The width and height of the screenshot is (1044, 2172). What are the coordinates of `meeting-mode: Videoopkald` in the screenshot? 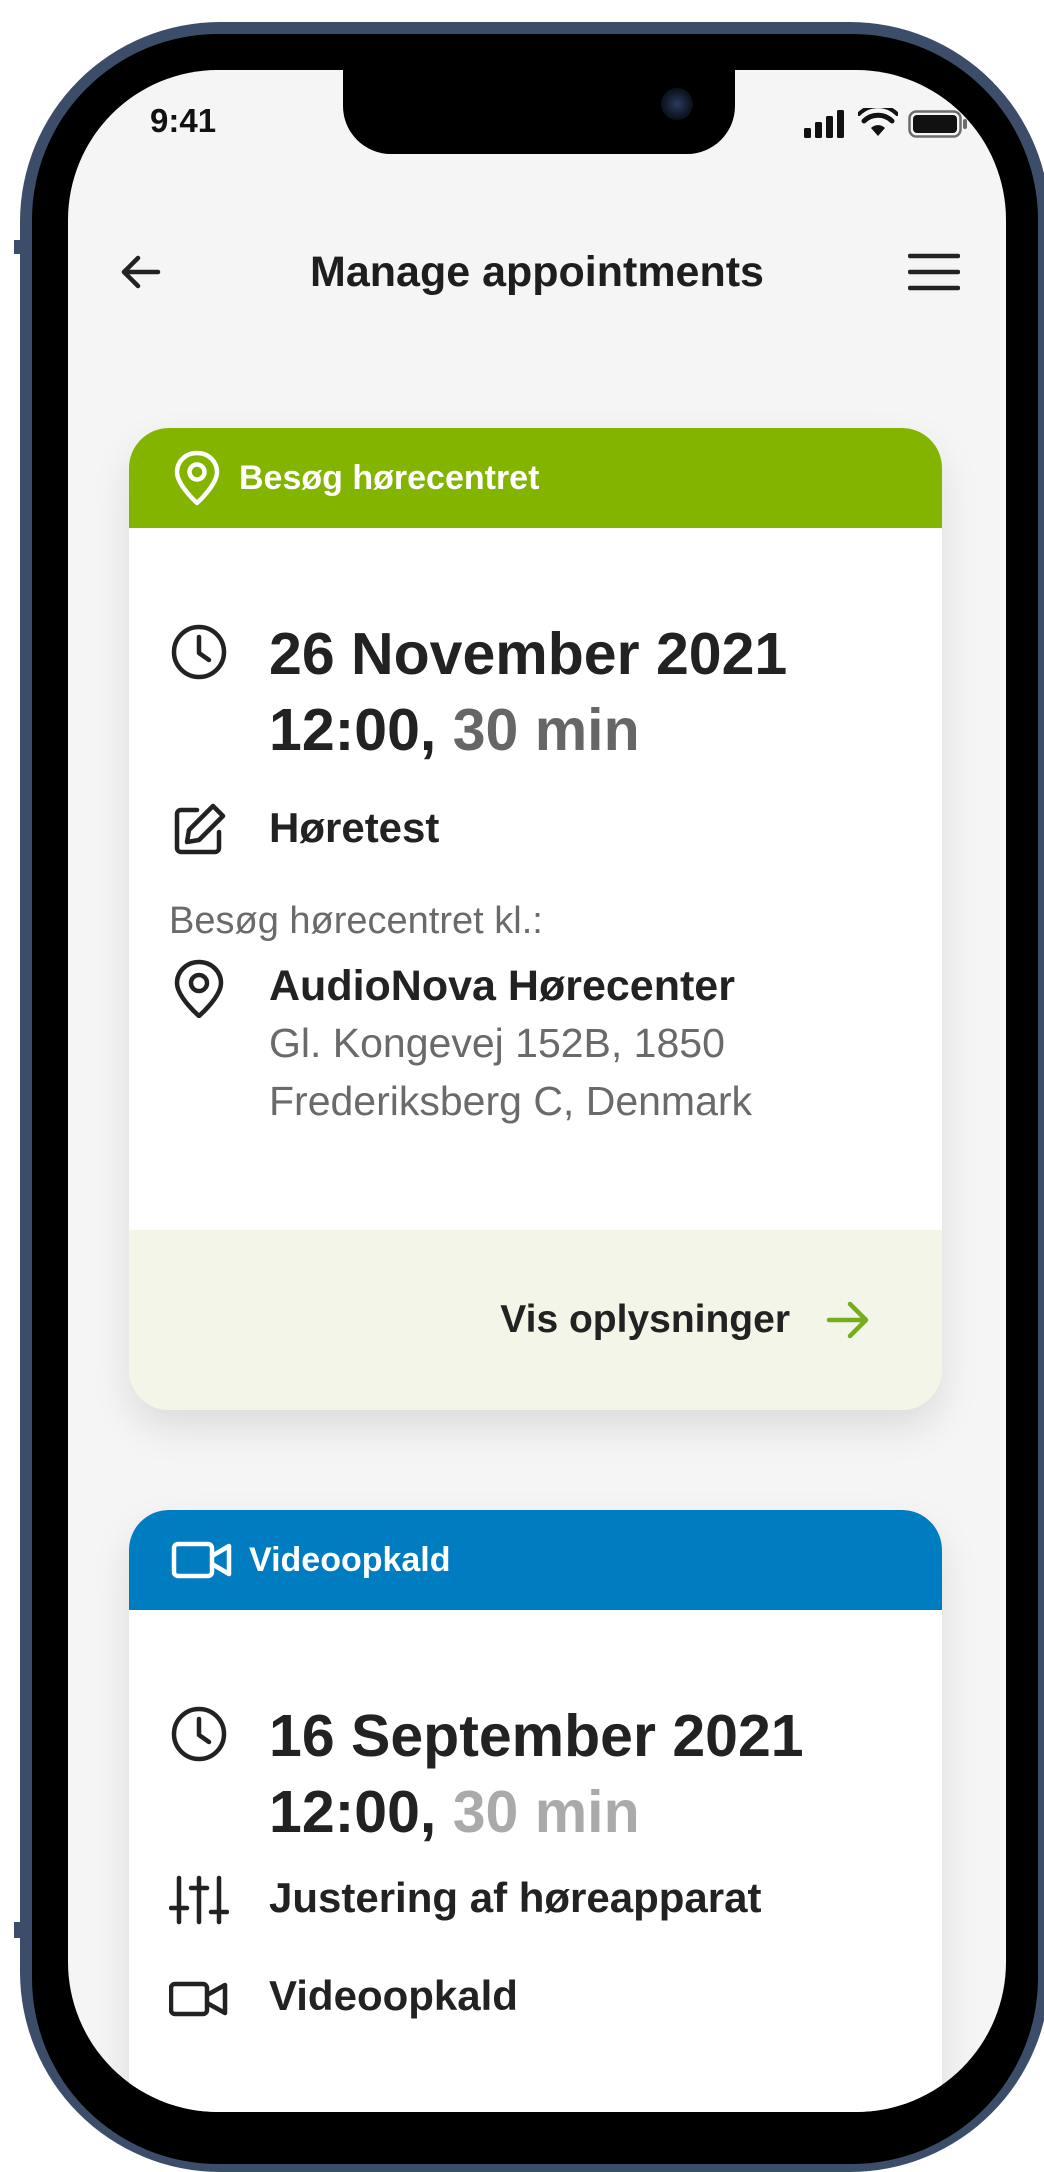 It's located at (393, 1995).